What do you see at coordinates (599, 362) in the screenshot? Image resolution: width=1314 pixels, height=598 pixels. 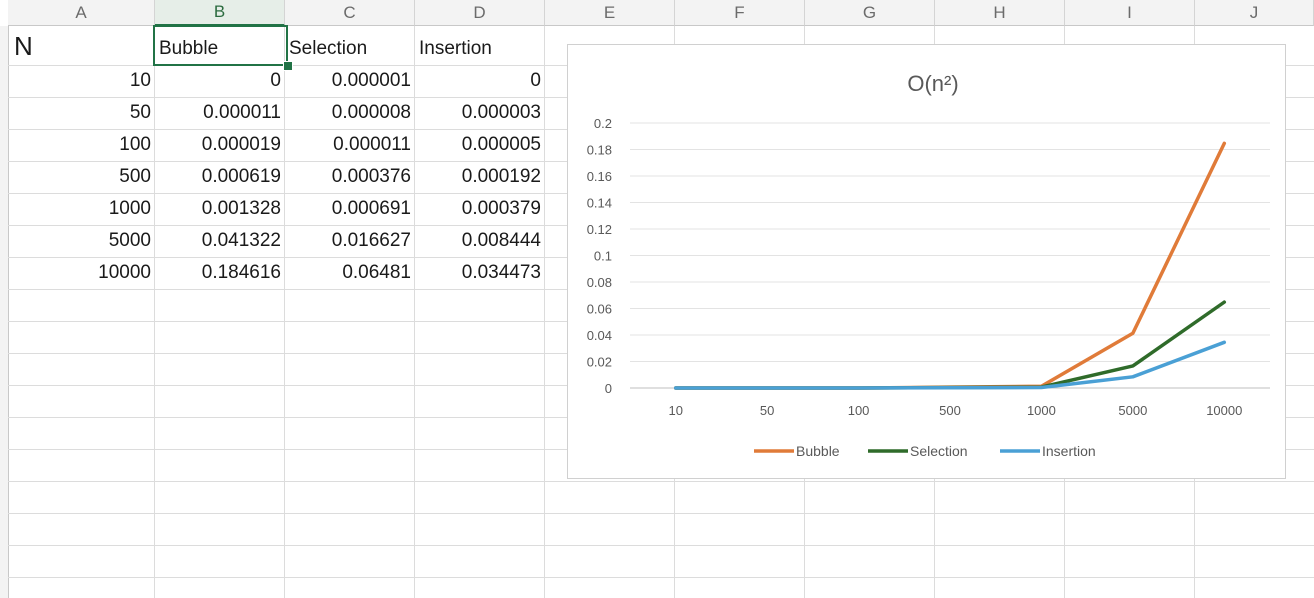 I see `y-tick-label: 0.02` at bounding box center [599, 362].